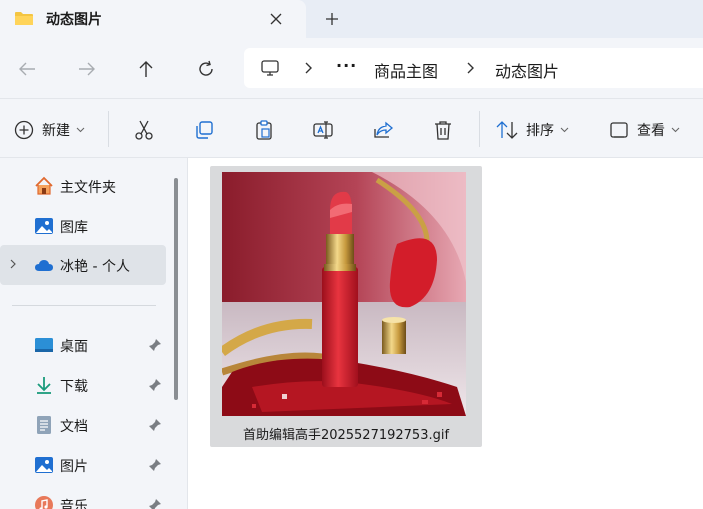 The image size is (703, 509). I want to click on file-name: 首助编辑高手2025527192753.gif, so click(346, 435).